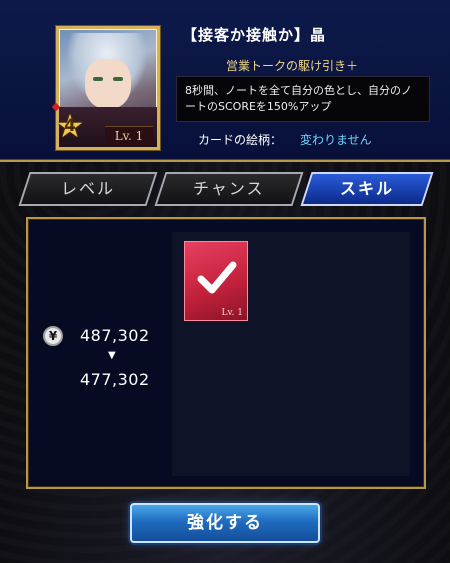 The width and height of the screenshot is (450, 563). I want to click on money-before: 487,302, so click(115, 335).